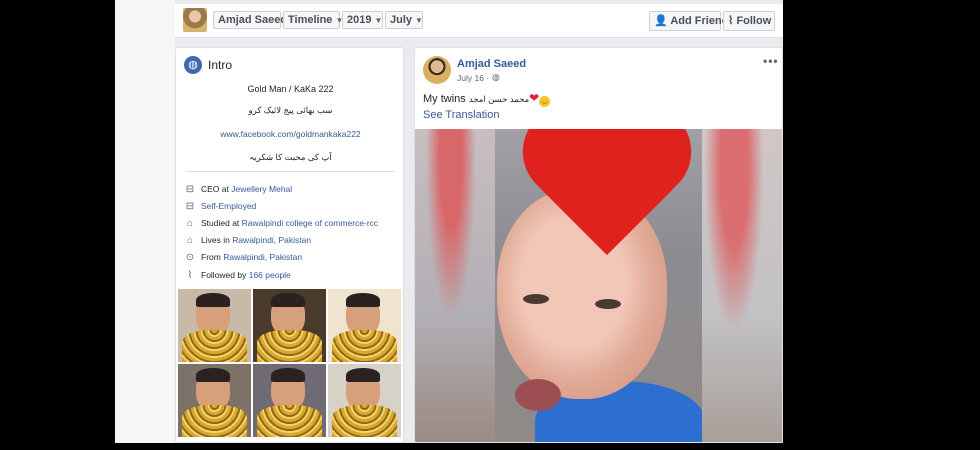 The height and width of the screenshot is (450, 980). What do you see at coordinates (771, 61) in the screenshot?
I see `more-options-icon: •••` at bounding box center [771, 61].